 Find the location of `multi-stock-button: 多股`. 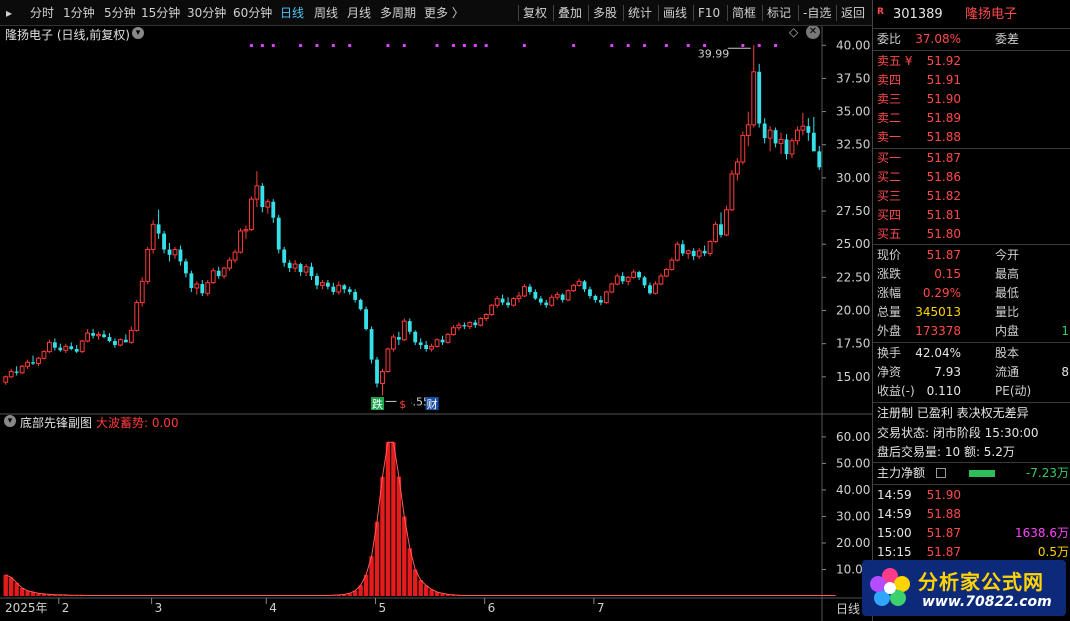

multi-stock-button: 多股 is located at coordinates (602, 13).